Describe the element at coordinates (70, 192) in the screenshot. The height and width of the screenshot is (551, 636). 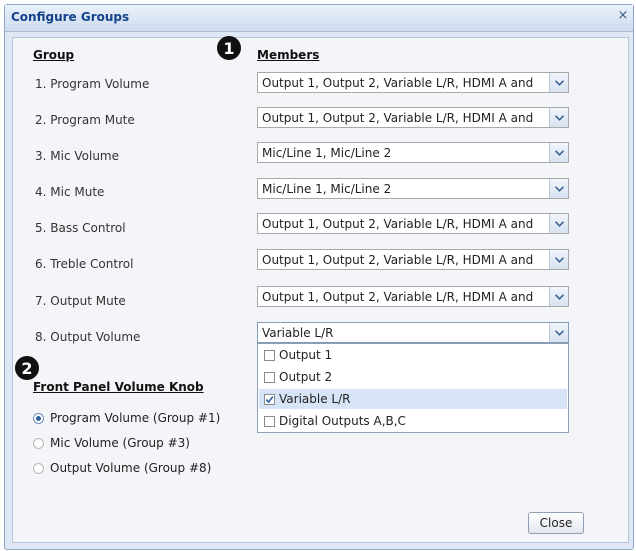
I see `group-label-4: 4. Mic Mute` at that location.